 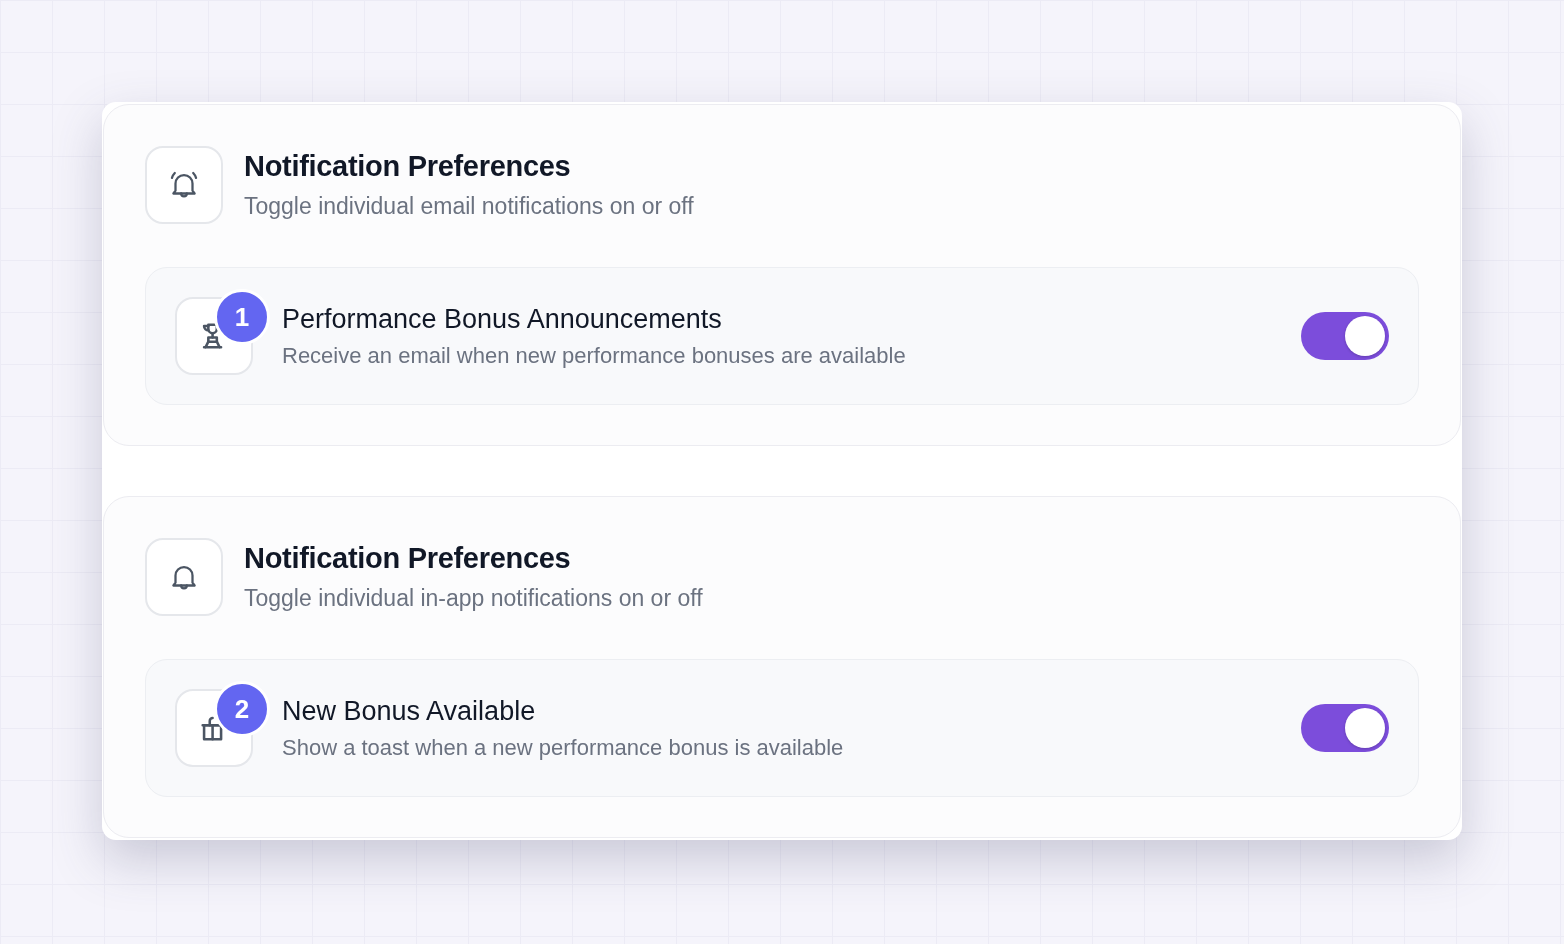 What do you see at coordinates (473, 598) in the screenshot?
I see `section-subtitle: Toggle individual in-app notifications on or off` at bounding box center [473, 598].